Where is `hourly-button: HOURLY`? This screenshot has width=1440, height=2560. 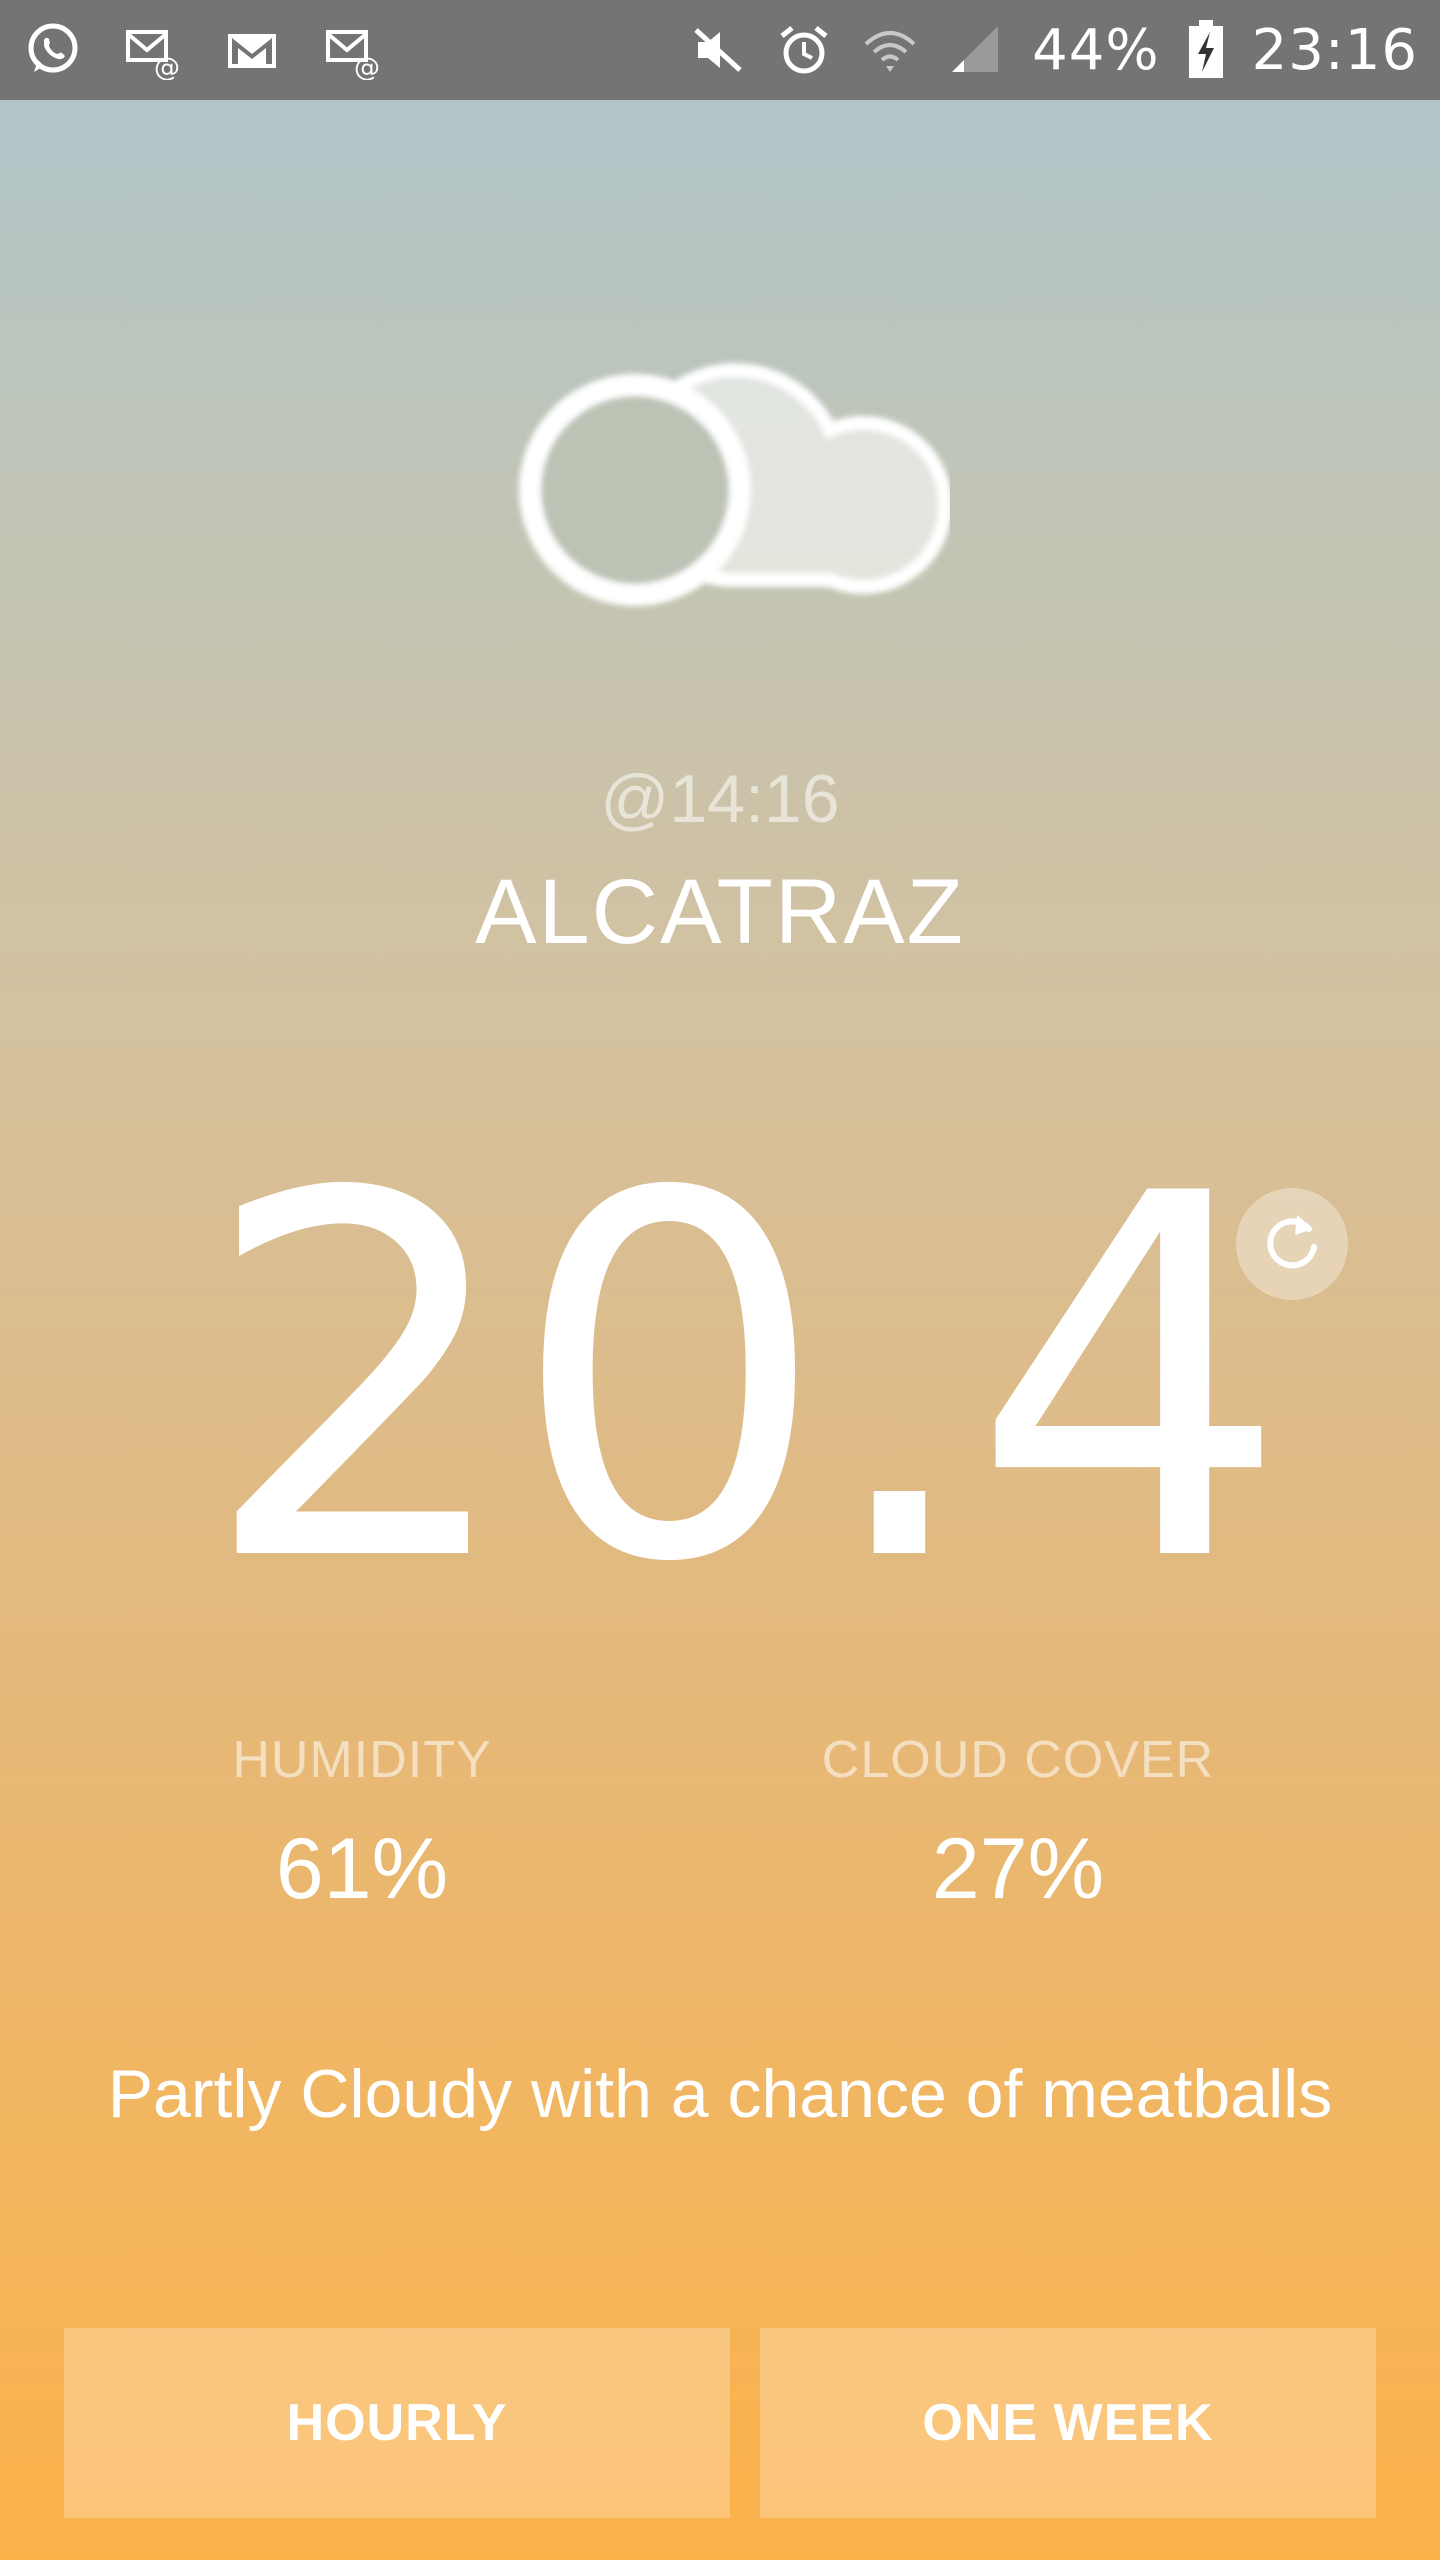 hourly-button: HOURLY is located at coordinates (397, 2423).